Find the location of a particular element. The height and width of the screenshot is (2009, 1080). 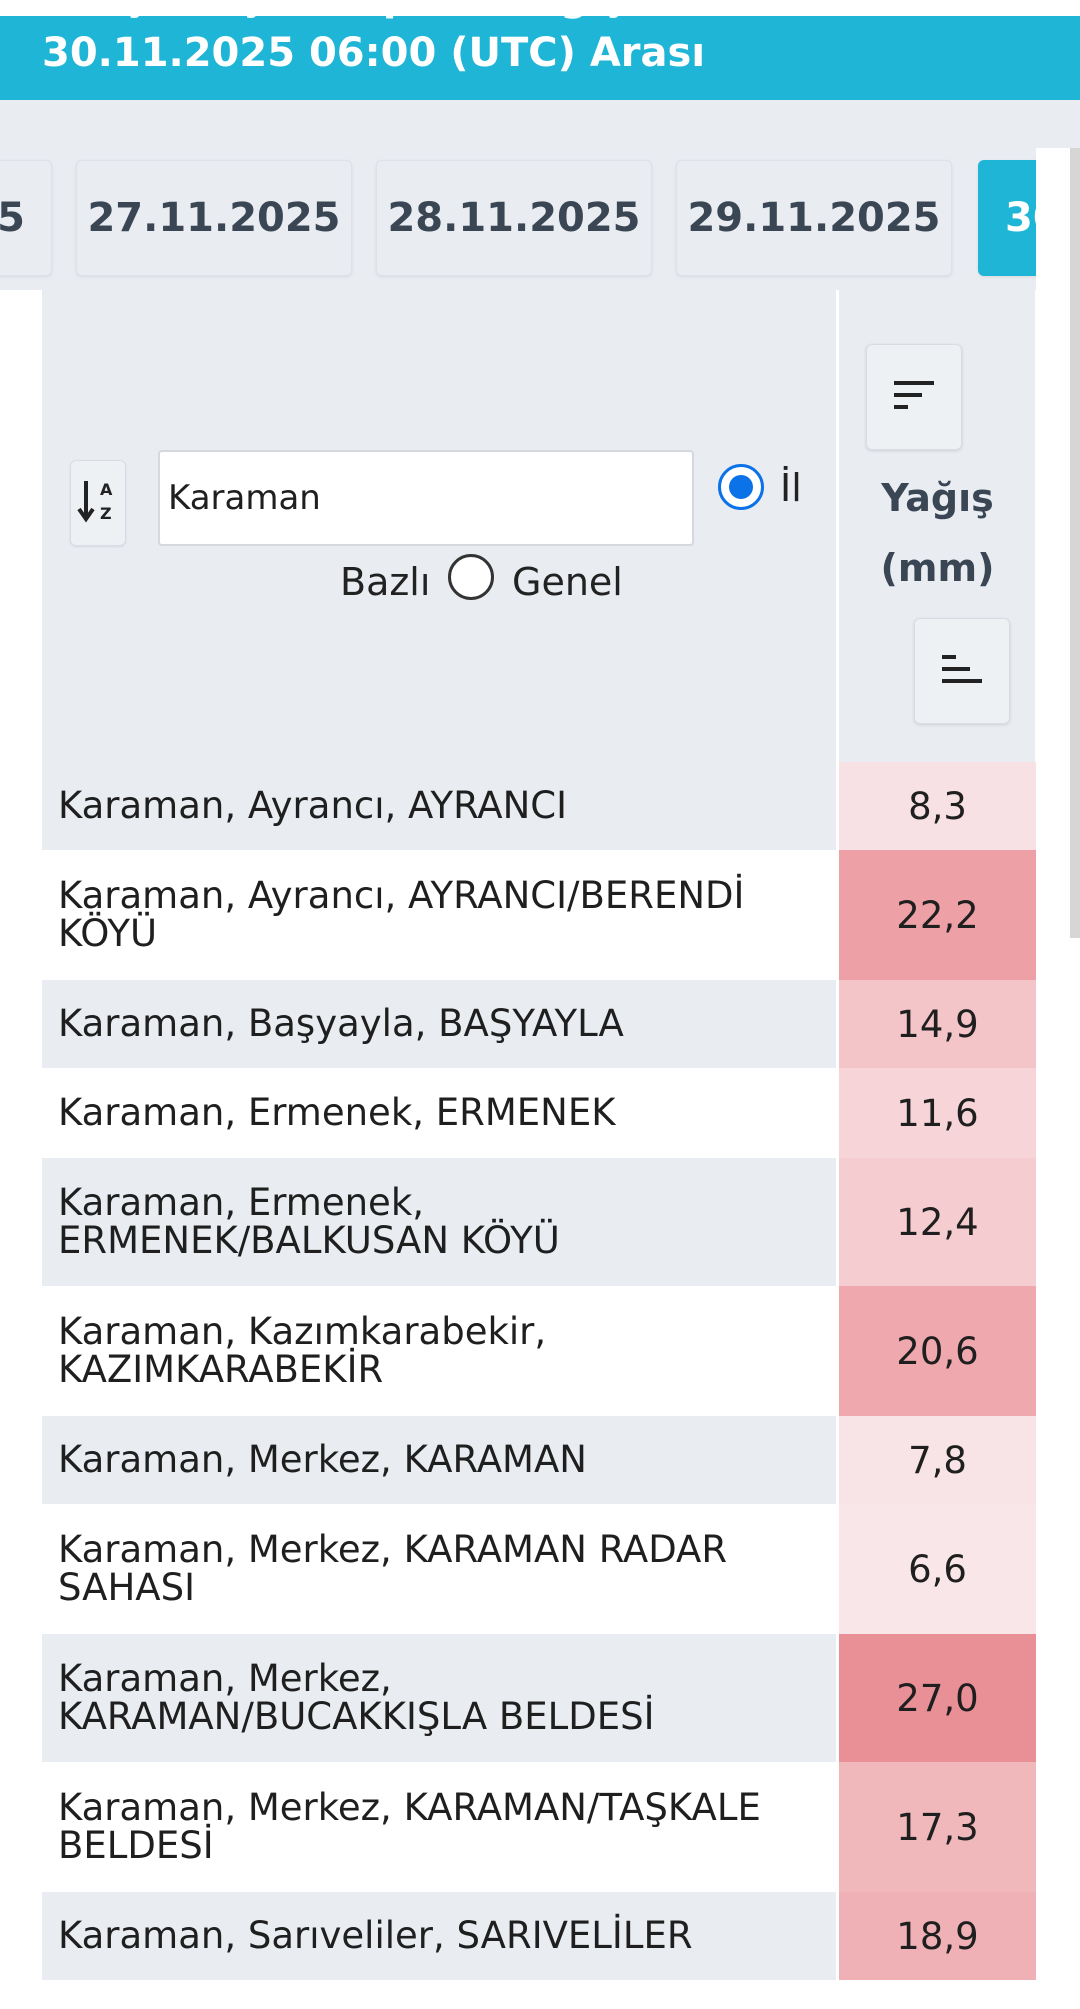

table-row: Karaman, Ayrancı, AYRANCI 8,3 is located at coordinates (539, 806).